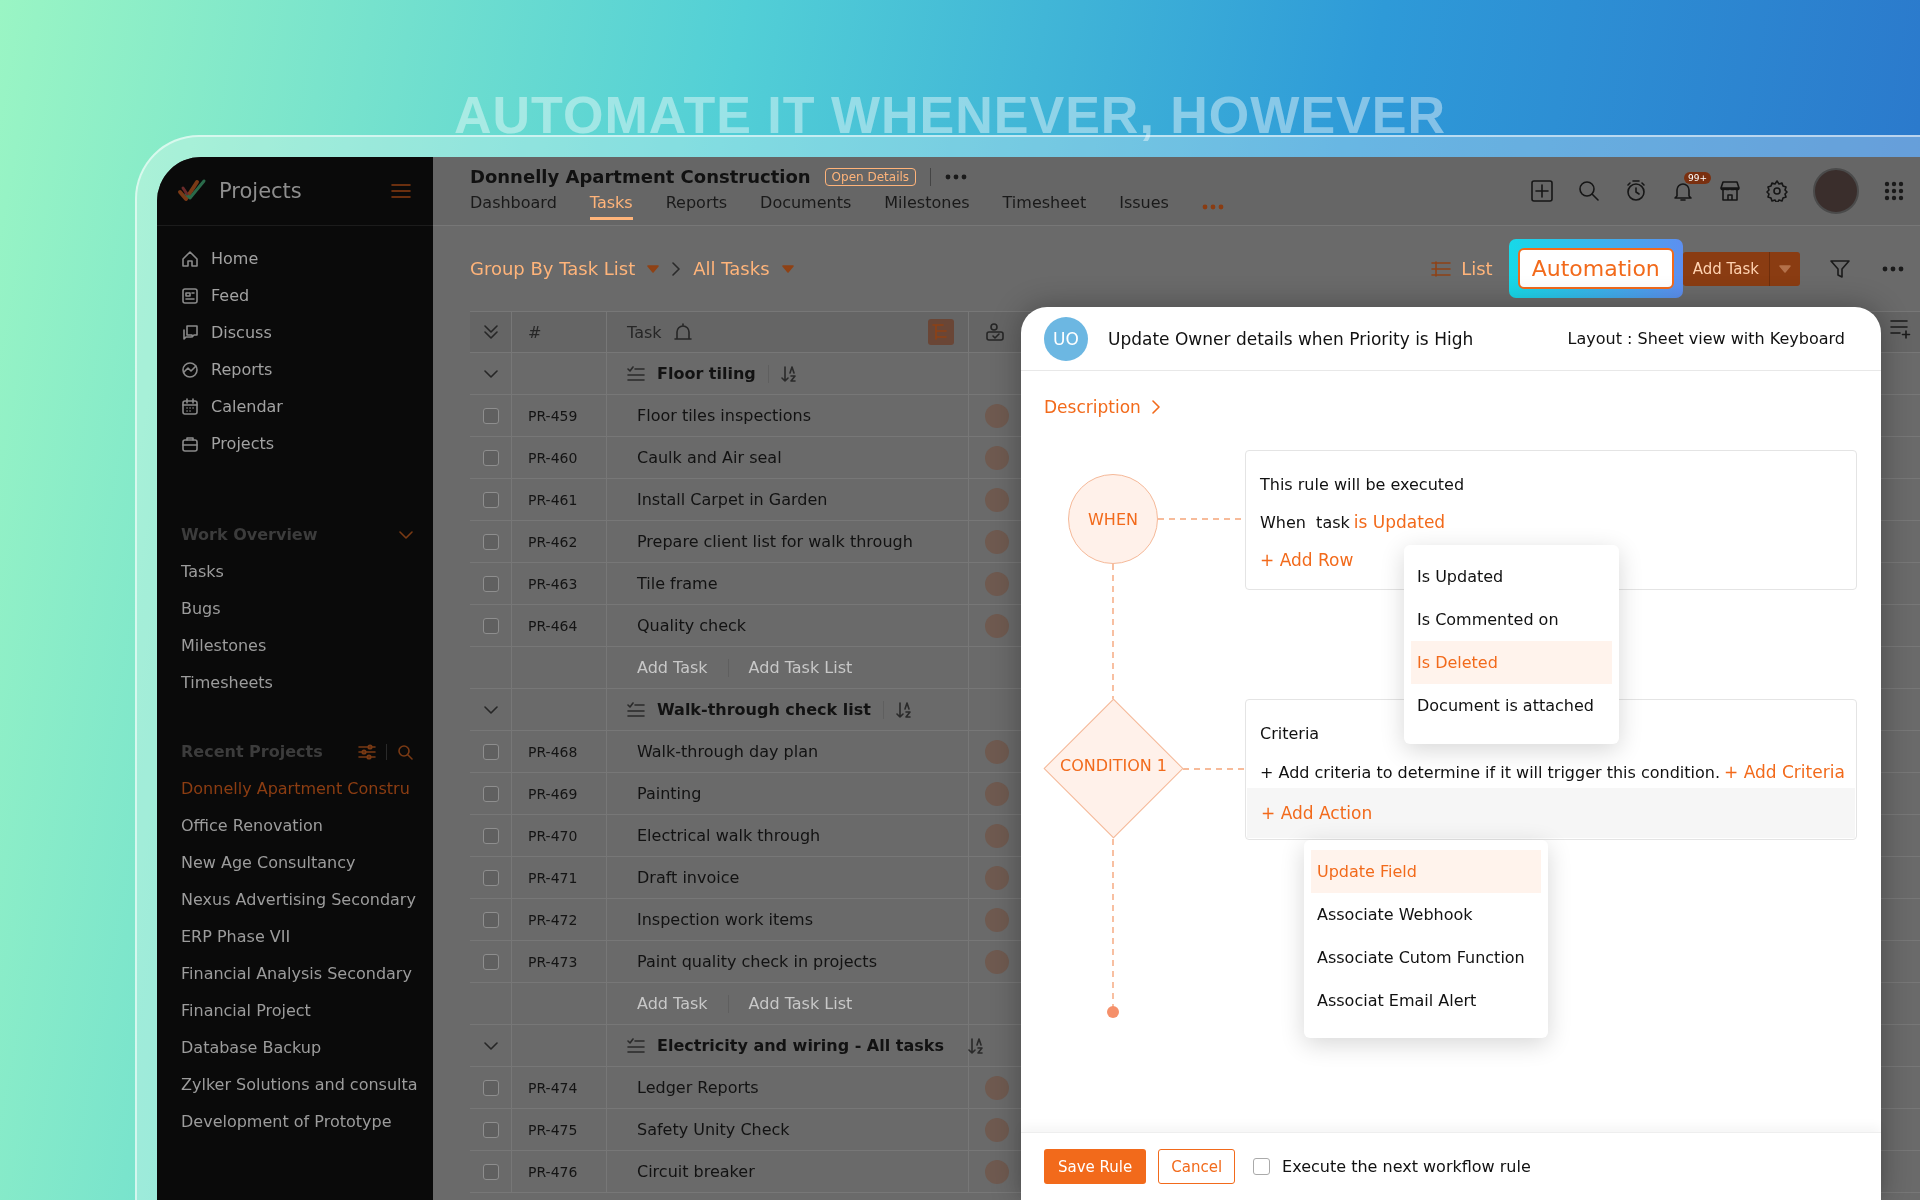 This screenshot has width=1920, height=1200. Describe the element at coordinates (688, 877) in the screenshot. I see `task-title: Draft invoice` at that location.